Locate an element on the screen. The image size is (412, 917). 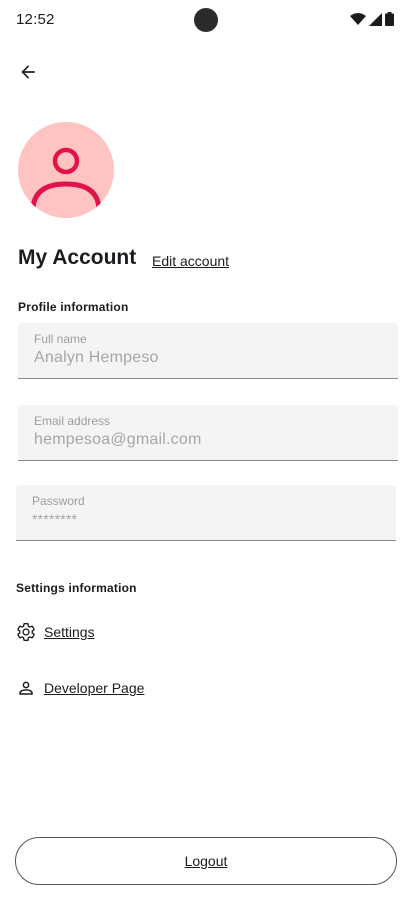
email-label: Email address is located at coordinates (72, 421).